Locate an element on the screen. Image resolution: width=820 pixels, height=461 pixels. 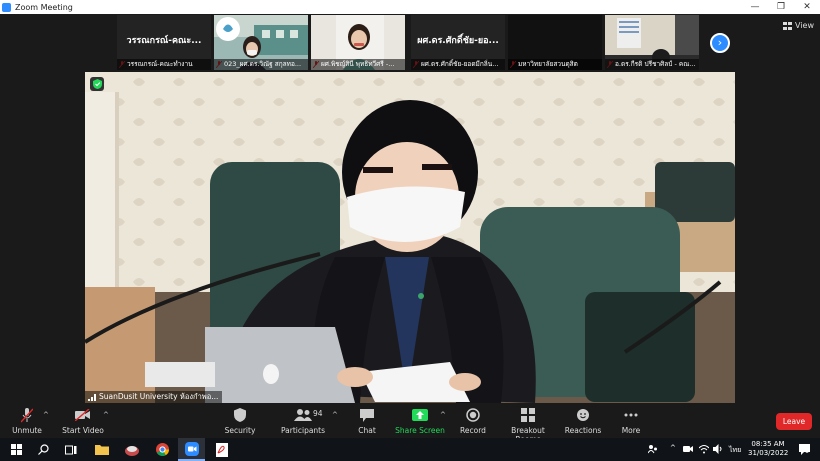
clock-date: 31/03/2022 is located at coordinates (768, 453).